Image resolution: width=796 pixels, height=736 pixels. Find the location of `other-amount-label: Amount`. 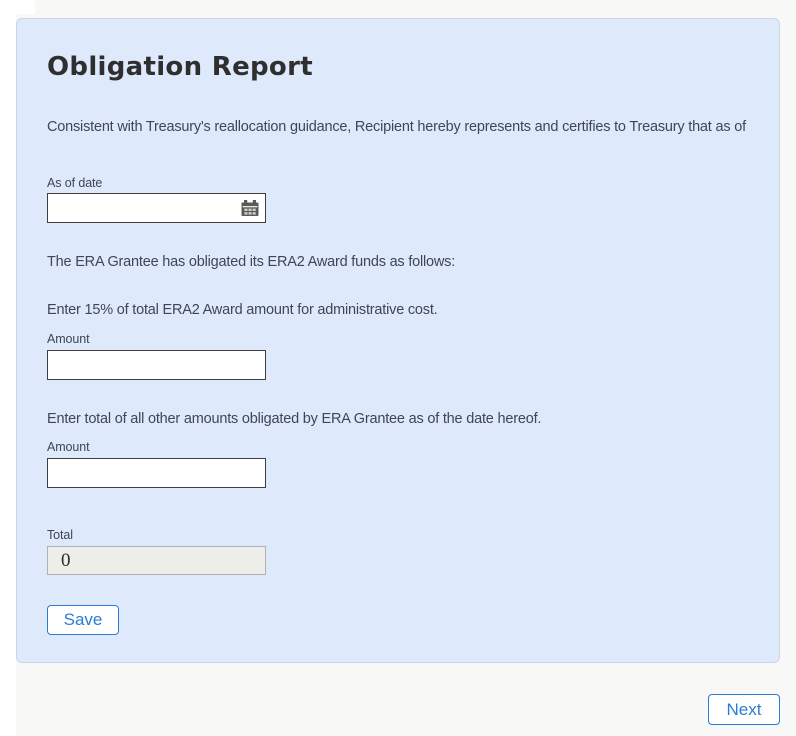

other-amount-label: Amount is located at coordinates (68, 447).